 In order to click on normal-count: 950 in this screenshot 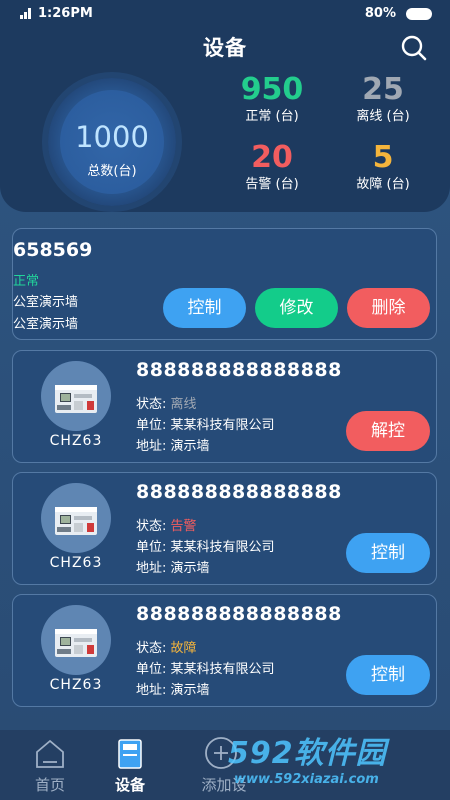, I will do `click(272, 89)`.